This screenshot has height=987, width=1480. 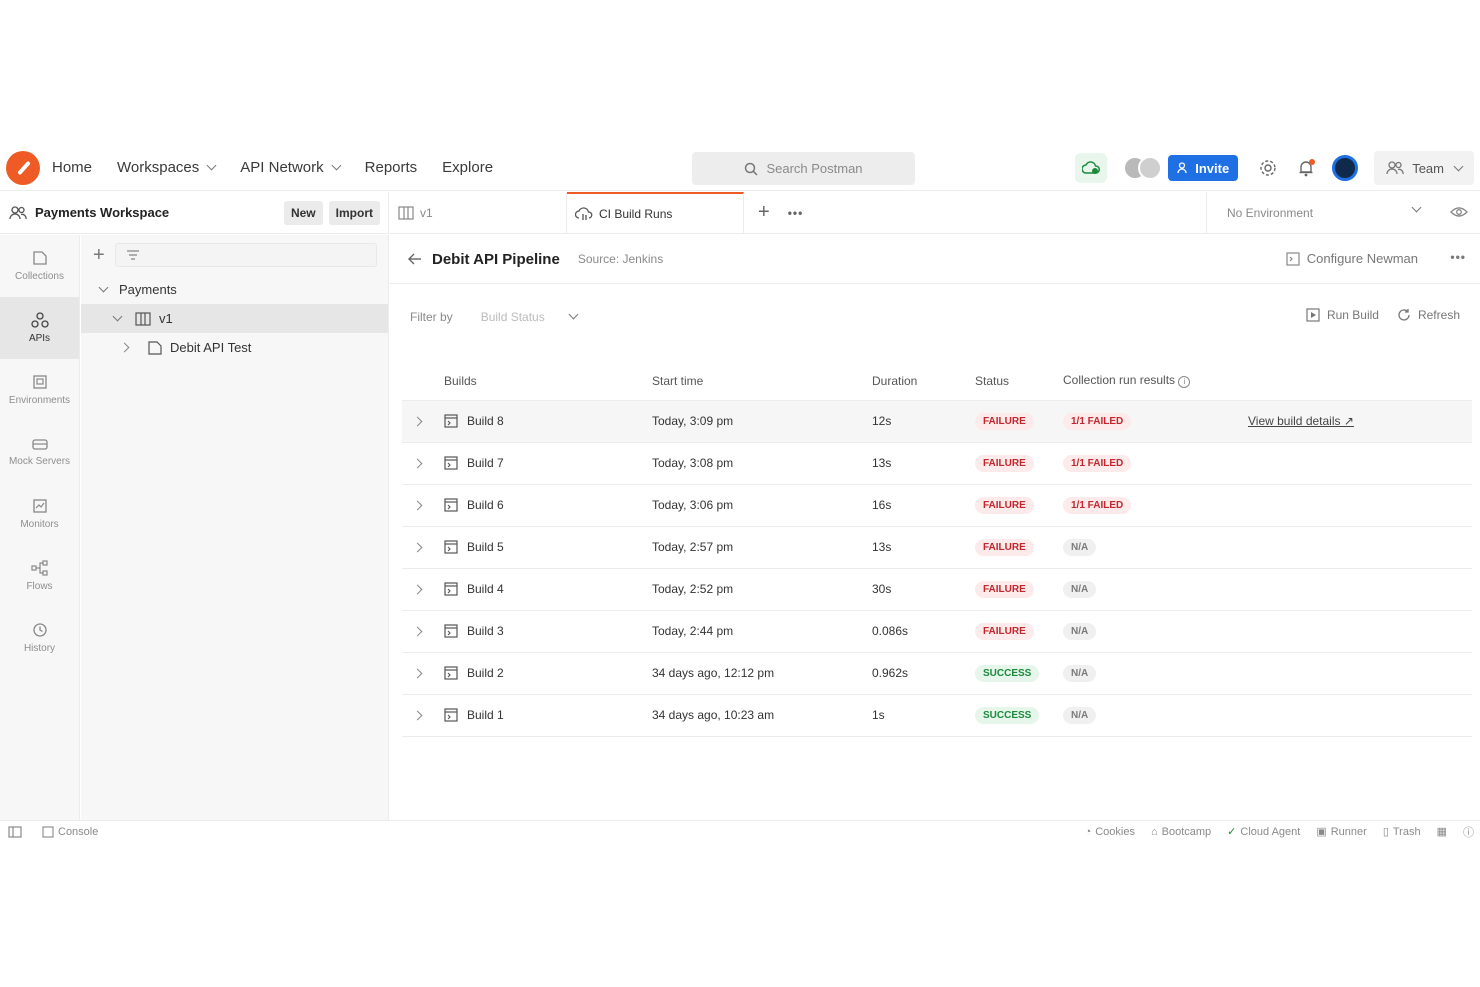 What do you see at coordinates (1184, 382) in the screenshot?
I see `info-icon: i` at bounding box center [1184, 382].